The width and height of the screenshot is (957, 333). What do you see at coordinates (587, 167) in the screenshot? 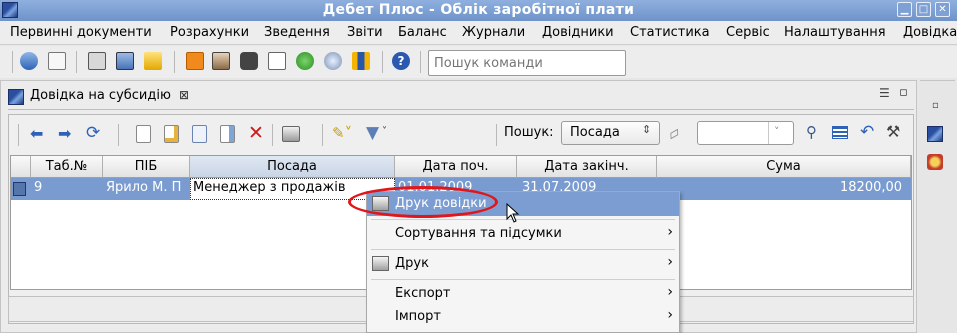
I see `column-header-end-date: Дата закінч.` at bounding box center [587, 167].